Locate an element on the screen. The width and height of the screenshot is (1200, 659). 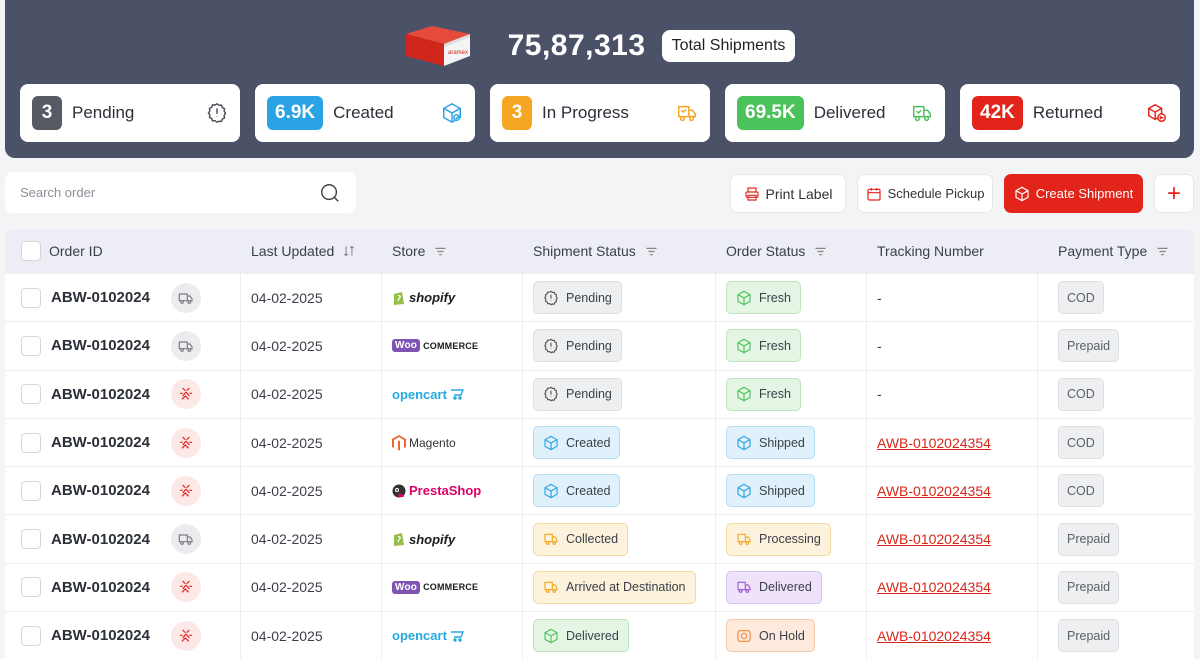
shipment-status-chip: Delivered is located at coordinates (581, 636).